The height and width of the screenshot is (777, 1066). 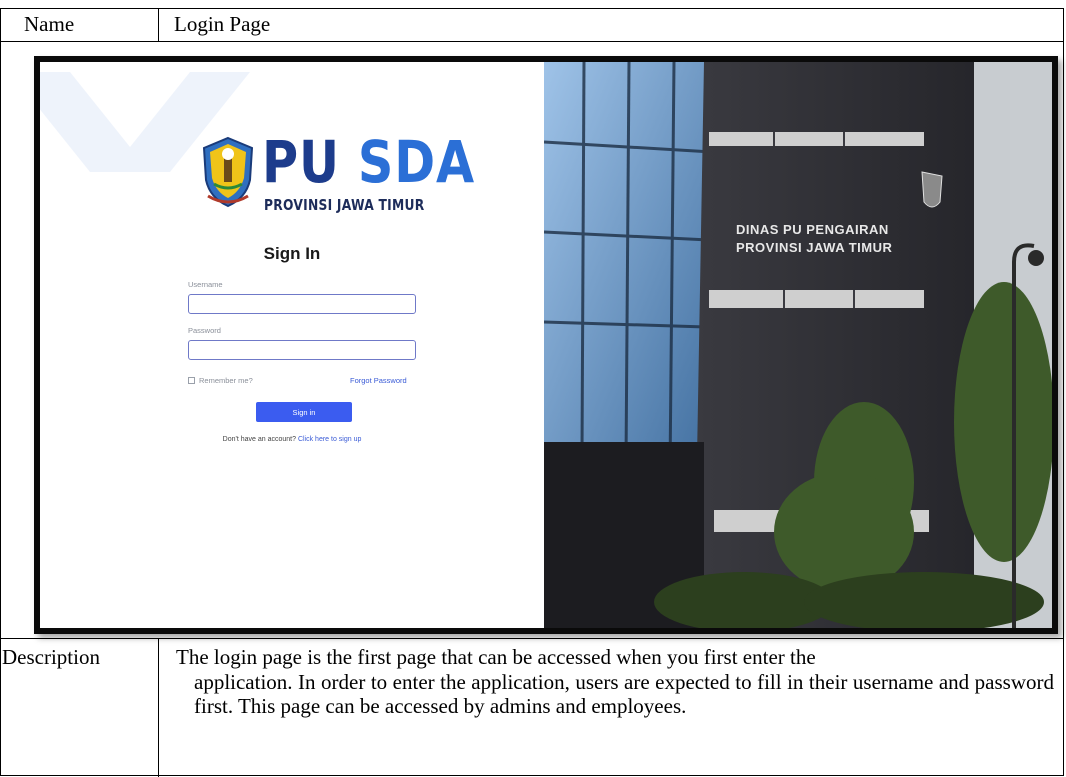 What do you see at coordinates (259, 439) in the screenshot?
I see `signup-text: Don't have an account?` at bounding box center [259, 439].